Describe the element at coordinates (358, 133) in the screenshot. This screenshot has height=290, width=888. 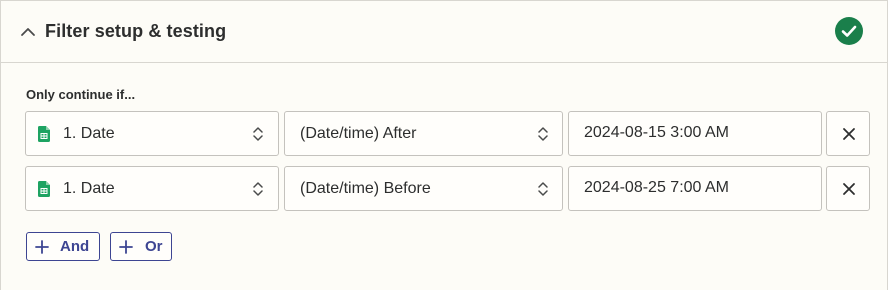
I see `rule-1-operator-value: (Date/time) After` at that location.